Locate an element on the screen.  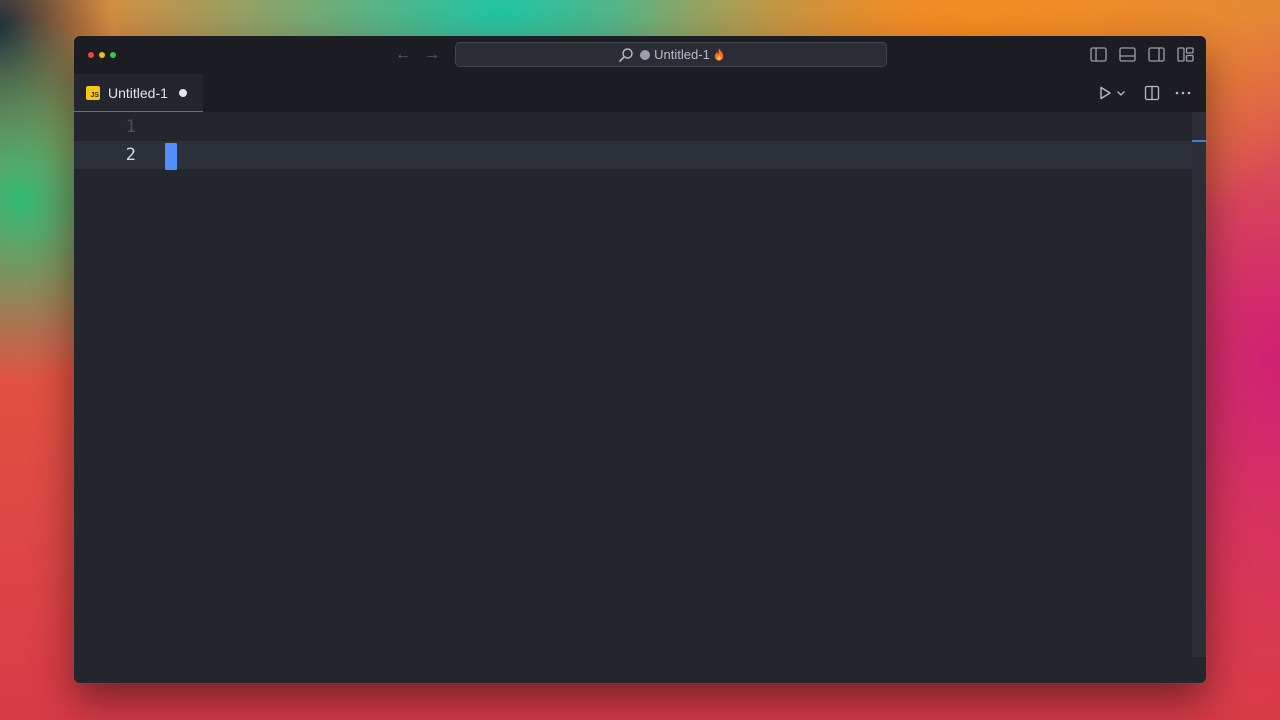
vertical-scrollbar is located at coordinates (1199, 384).